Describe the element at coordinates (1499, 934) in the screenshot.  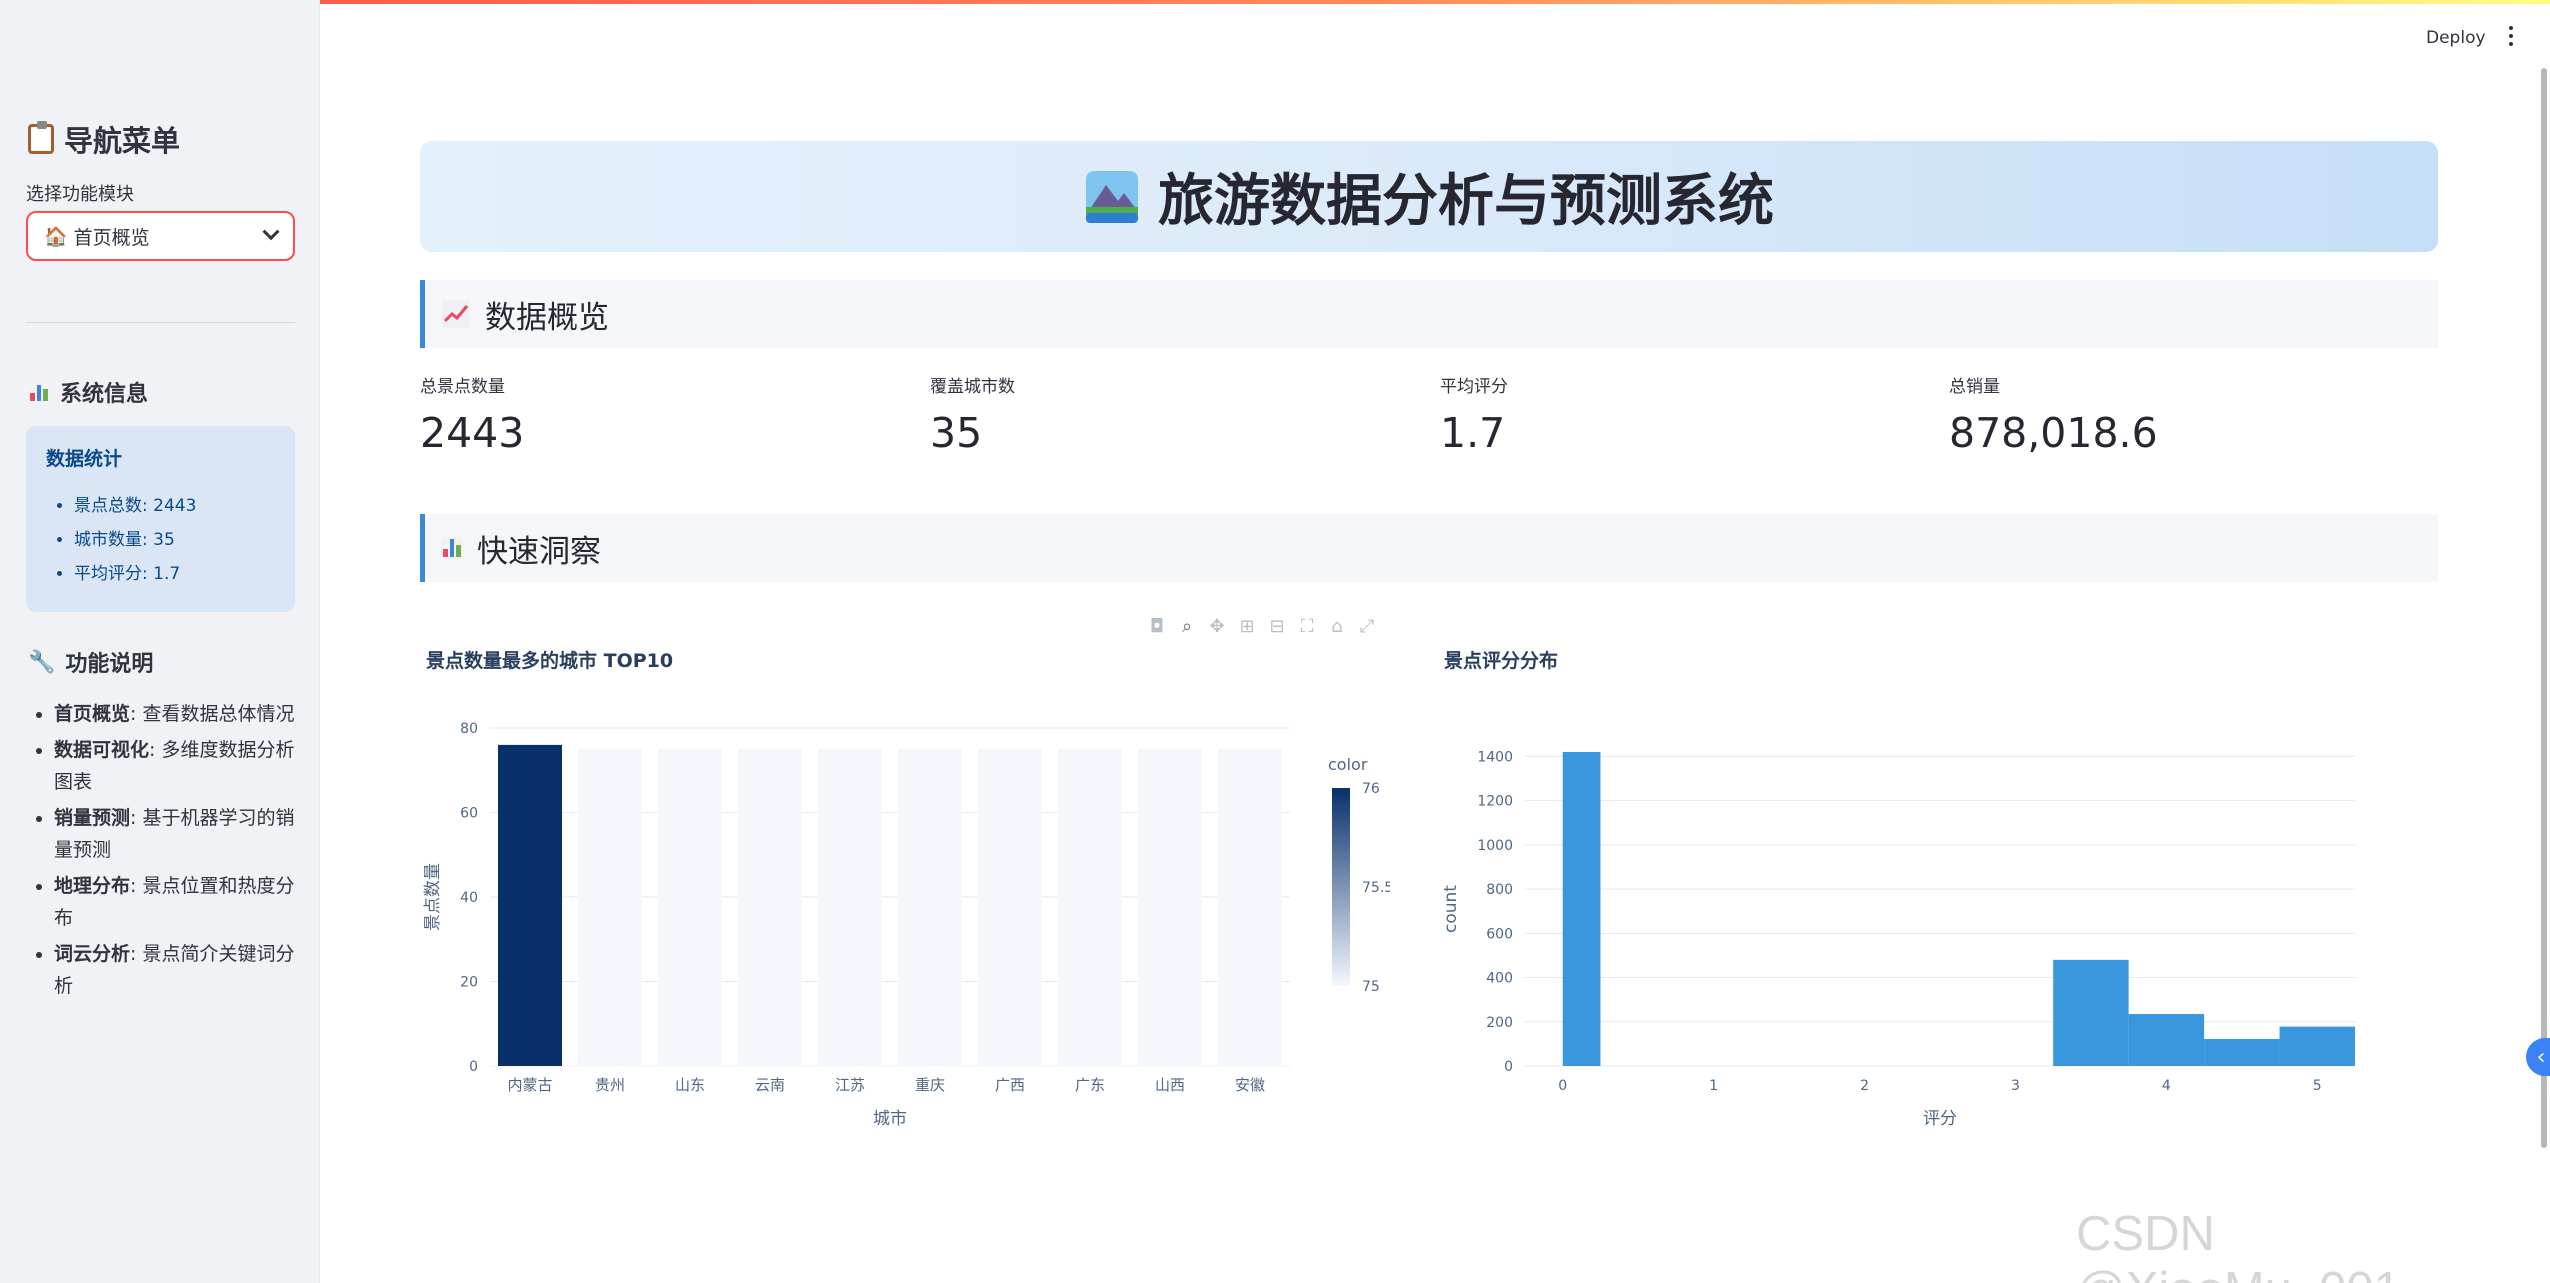
I see `y-tick-label: 600` at that location.